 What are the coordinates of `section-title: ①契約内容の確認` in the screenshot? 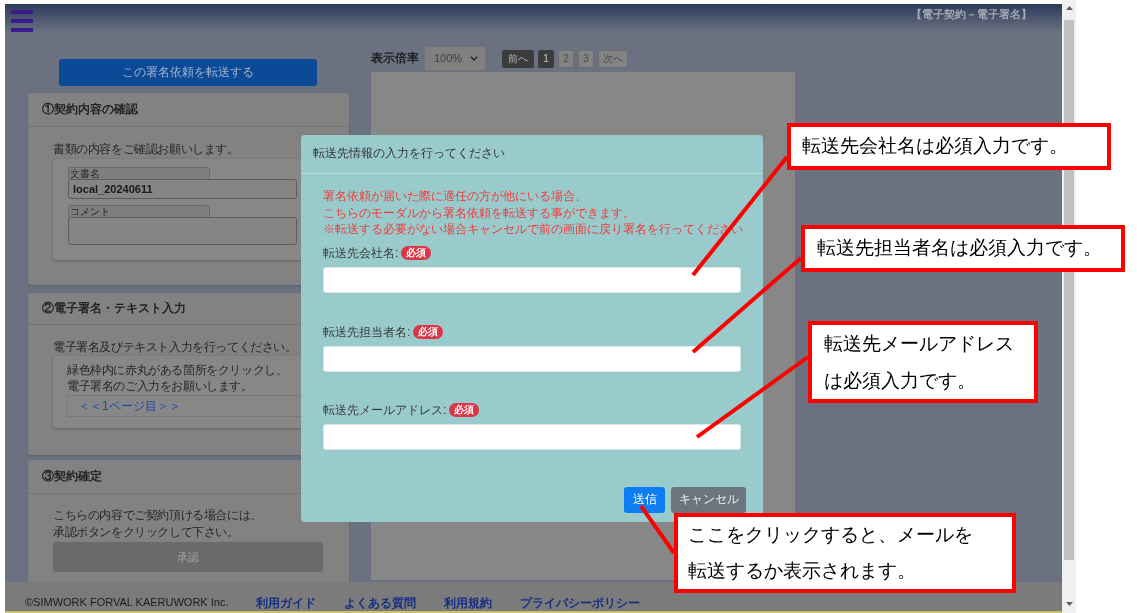 It's located at (90, 109).